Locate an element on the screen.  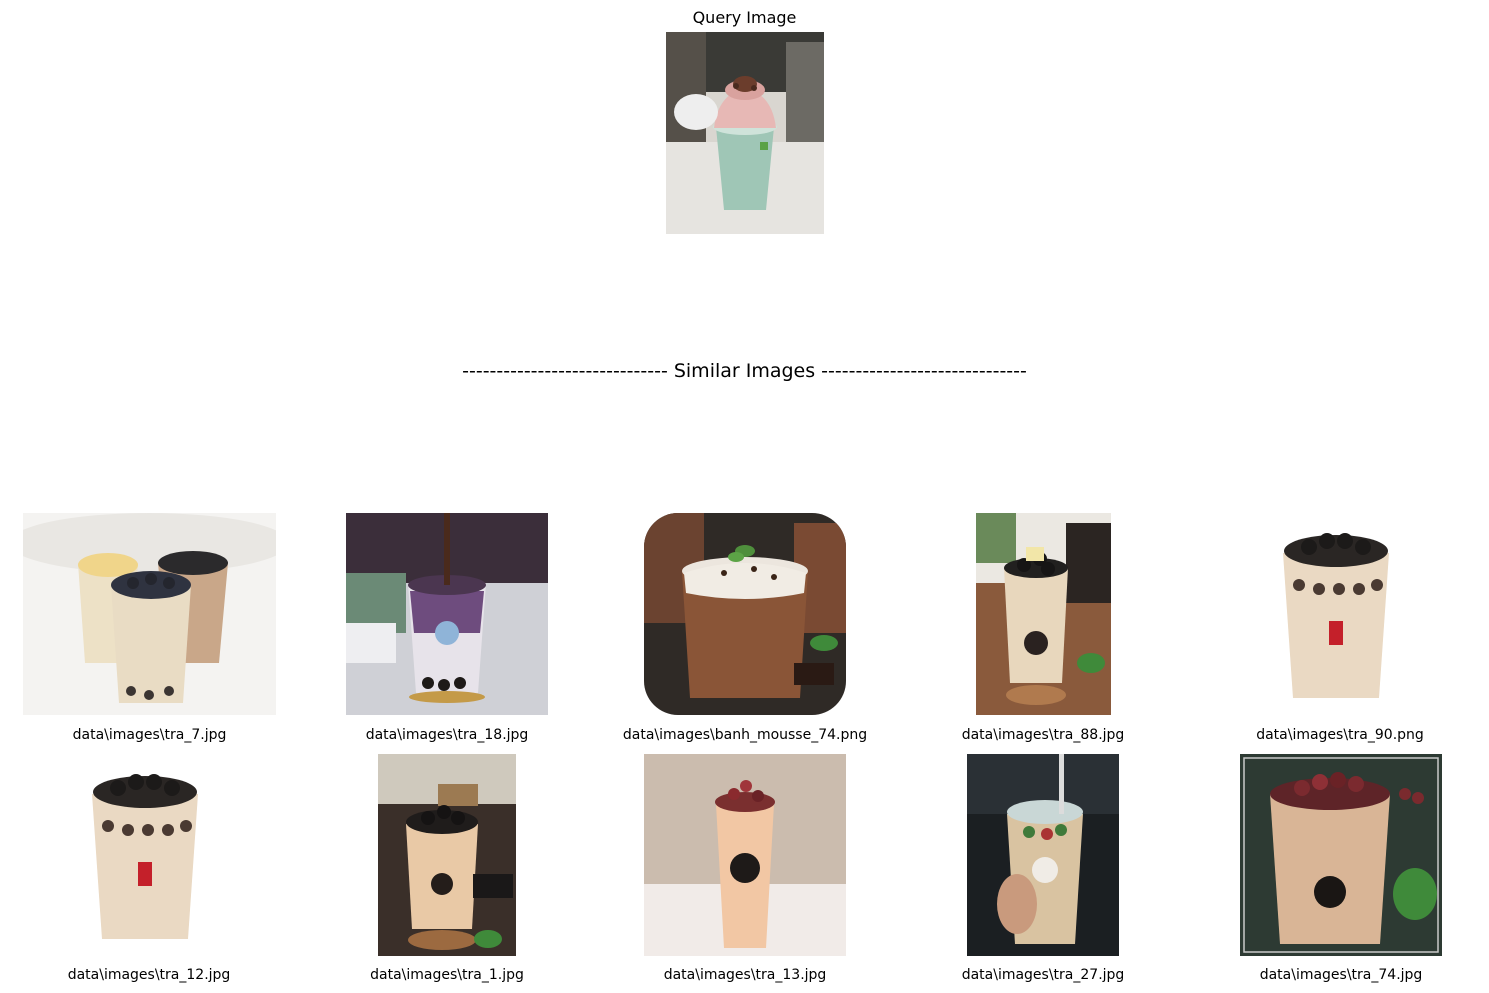
result-caption-10: data\images\tra_74.jpg is located at coordinates (1341, 975).